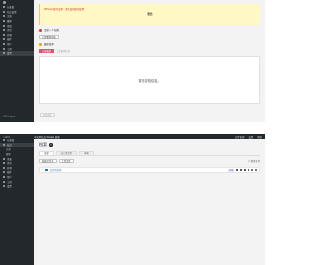 The width and height of the screenshot is (320, 265). I want to click on topbar-link: 设置, so click(250, 137).